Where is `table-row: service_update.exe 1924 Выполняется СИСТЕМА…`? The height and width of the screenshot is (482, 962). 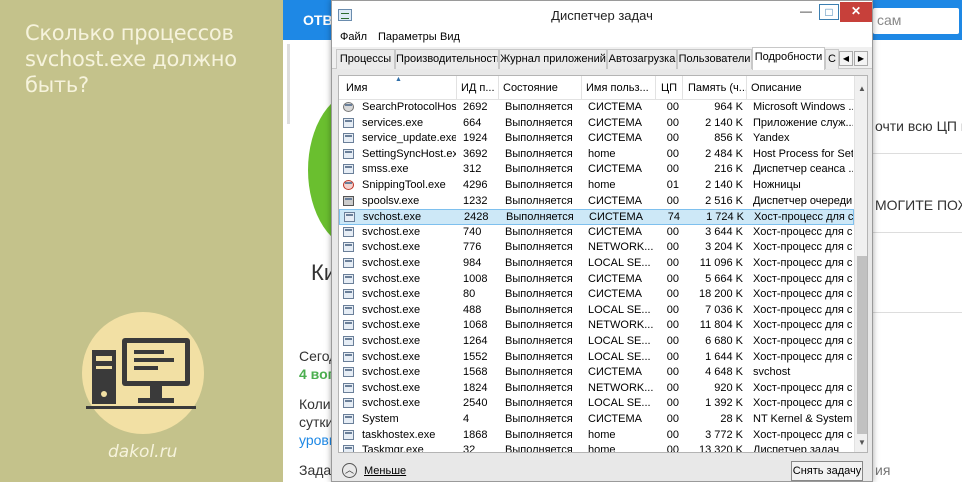 table-row: service_update.exe 1924 Выполняется СИСТЕМА… is located at coordinates (596, 139).